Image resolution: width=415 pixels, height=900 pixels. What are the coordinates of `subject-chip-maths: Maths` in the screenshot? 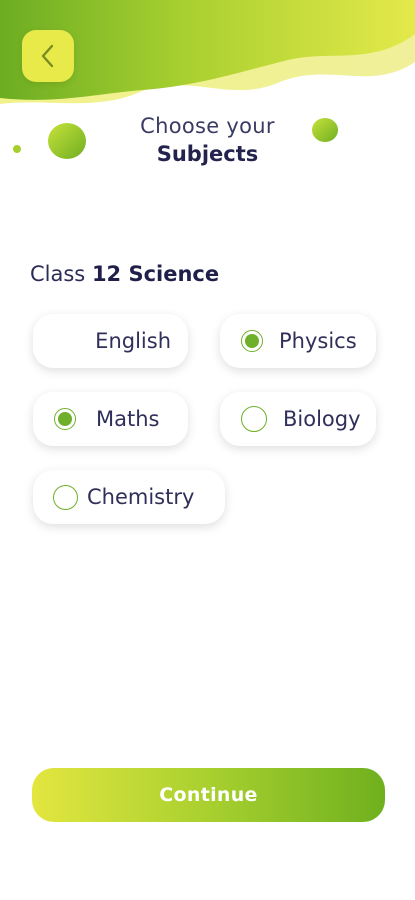 It's located at (110, 419).